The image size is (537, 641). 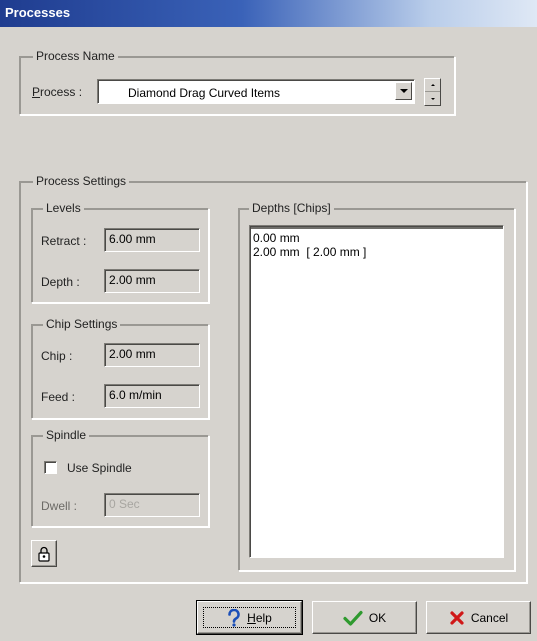 What do you see at coordinates (152, 505) in the screenshot?
I see `dwell-field: 0 Sec` at bounding box center [152, 505].